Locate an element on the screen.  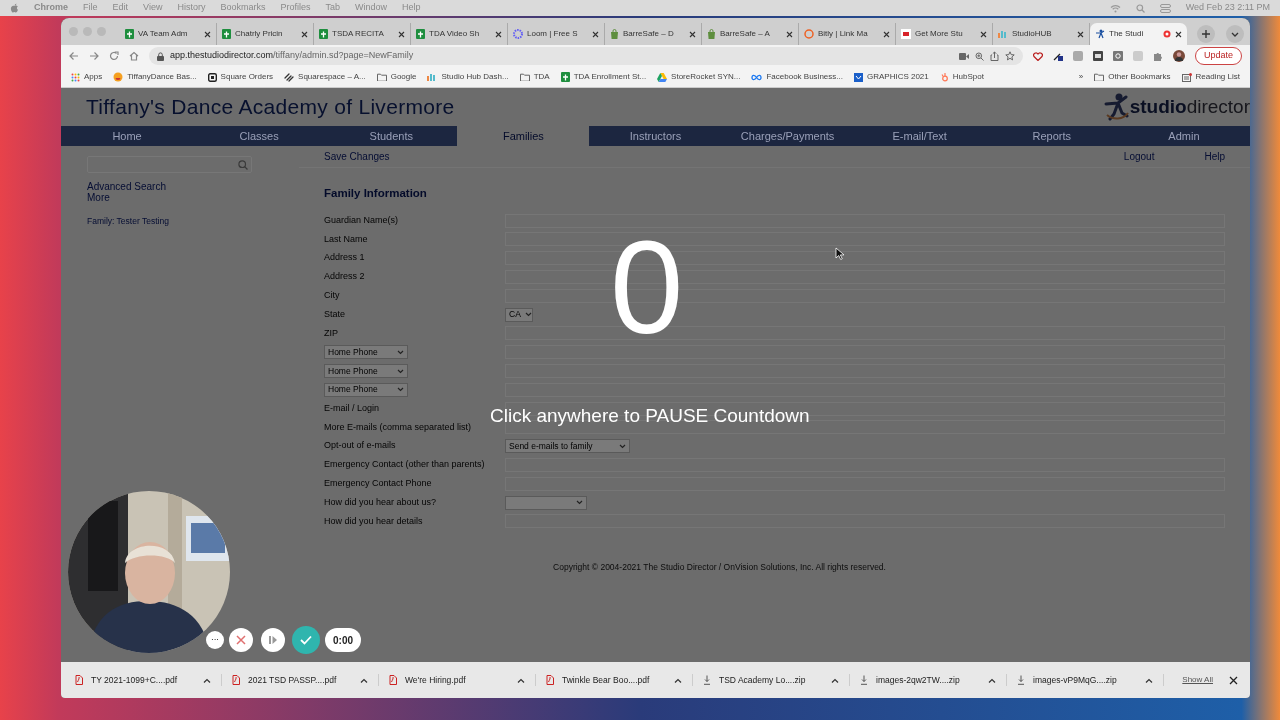
logout-link: Logout is located at coordinates (1139, 156).